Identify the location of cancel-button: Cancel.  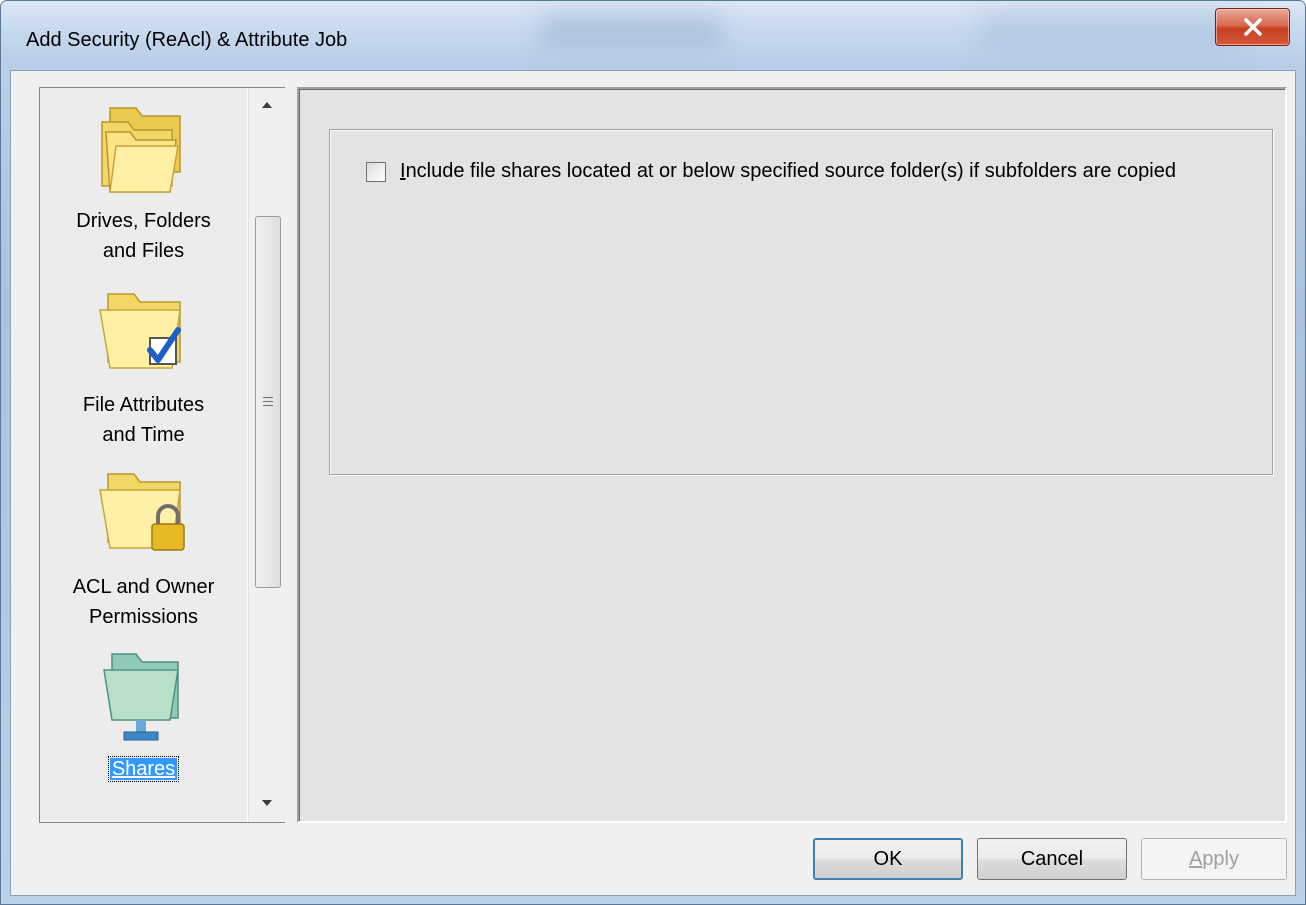
(1052, 859).